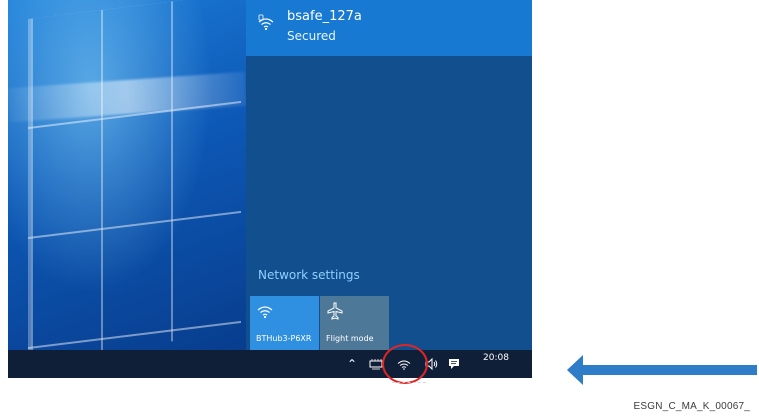 The image size is (759, 420). What do you see at coordinates (311, 36) in the screenshot?
I see `network-status: Secured` at bounding box center [311, 36].